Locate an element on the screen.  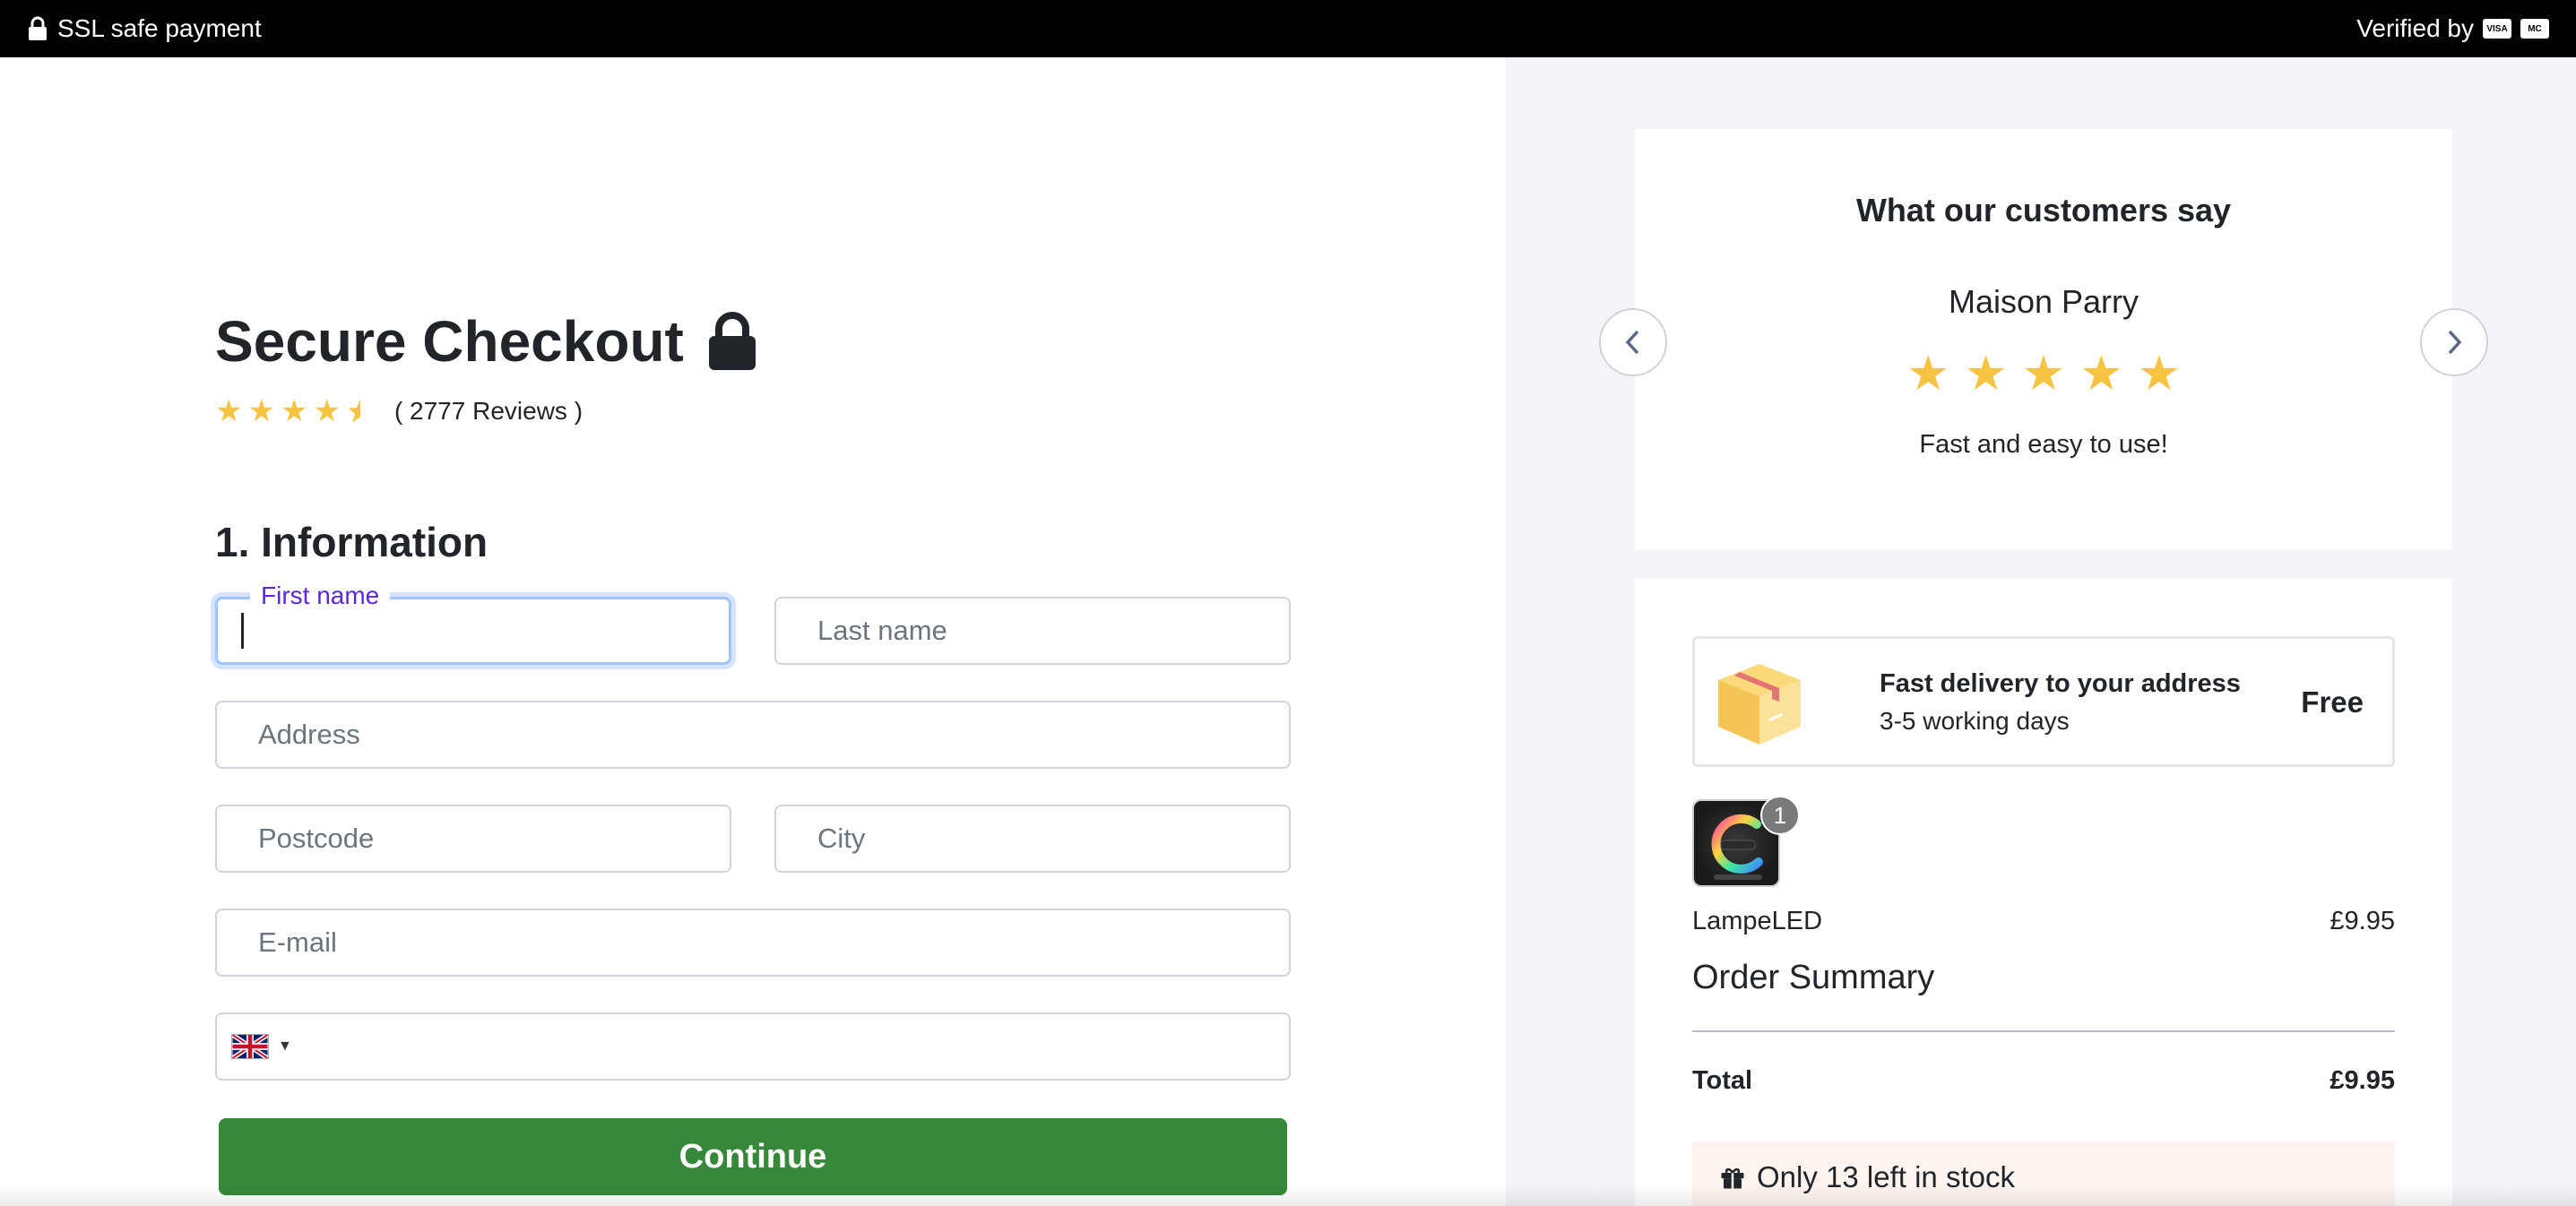
address-field: Address is located at coordinates (753, 735).